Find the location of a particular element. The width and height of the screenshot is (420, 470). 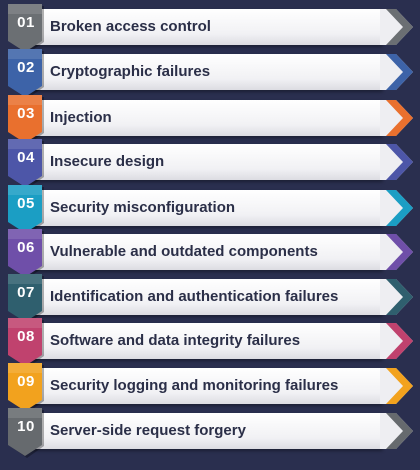

item-number: 09 is located at coordinates (26, 381).